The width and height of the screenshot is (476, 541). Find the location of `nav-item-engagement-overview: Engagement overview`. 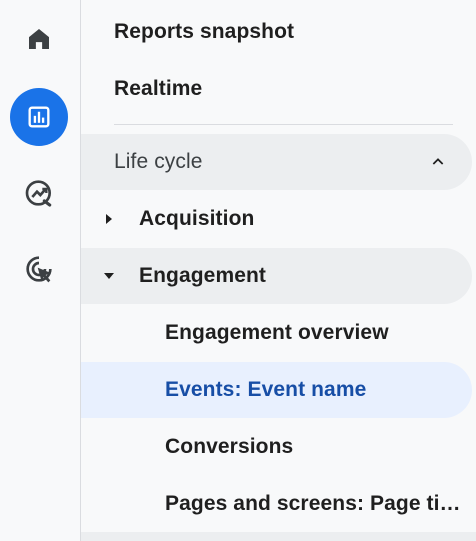

nav-item-engagement-overview: Engagement overview is located at coordinates (276, 333).